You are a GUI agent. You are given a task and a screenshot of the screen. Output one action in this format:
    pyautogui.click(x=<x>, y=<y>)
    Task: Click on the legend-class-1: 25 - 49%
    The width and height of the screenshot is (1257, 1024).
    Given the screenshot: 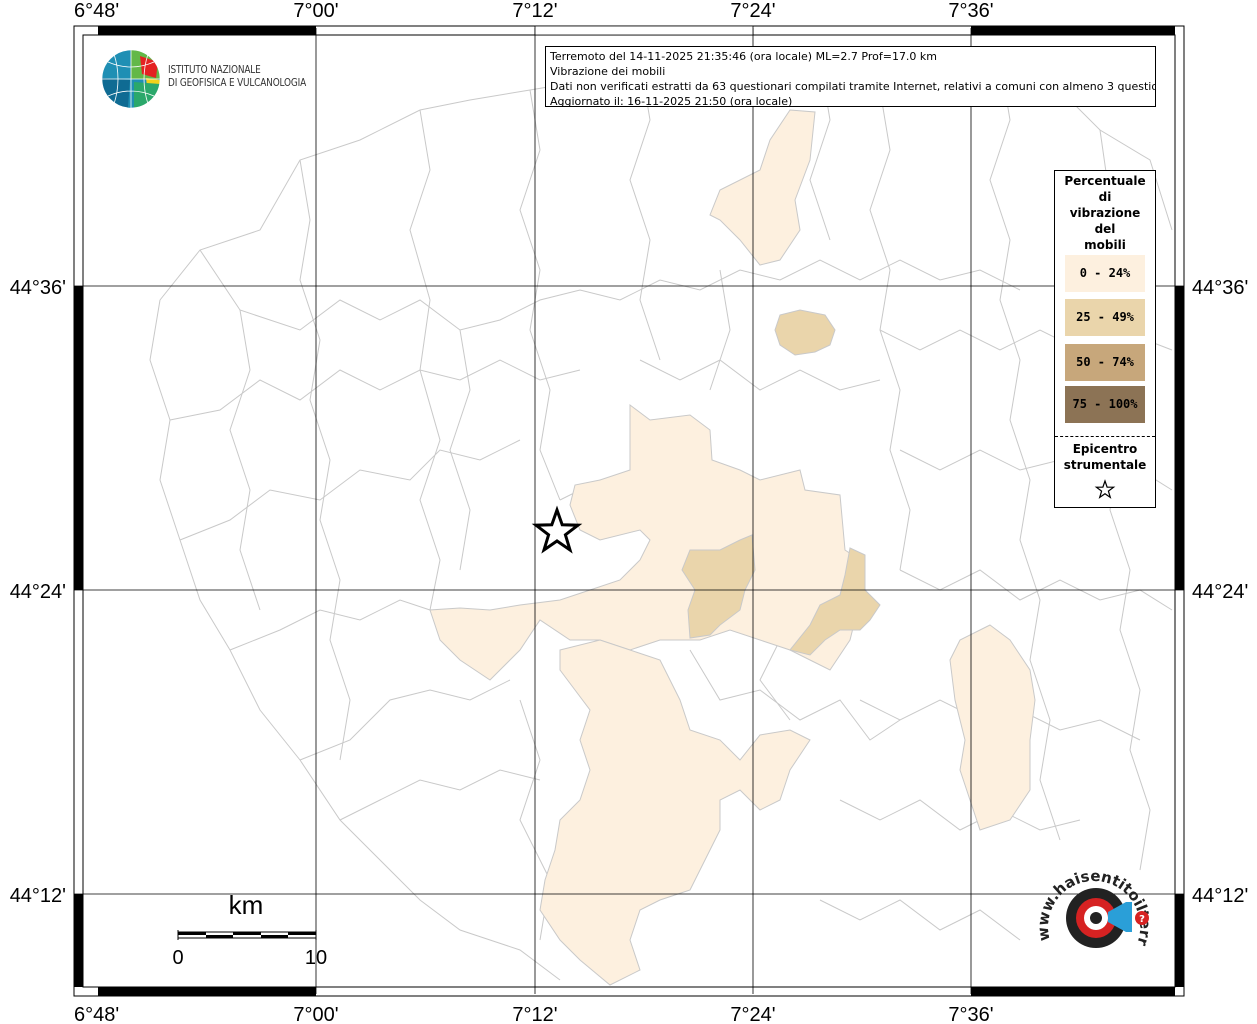 What is the action you would take?
    pyautogui.click(x=1105, y=317)
    